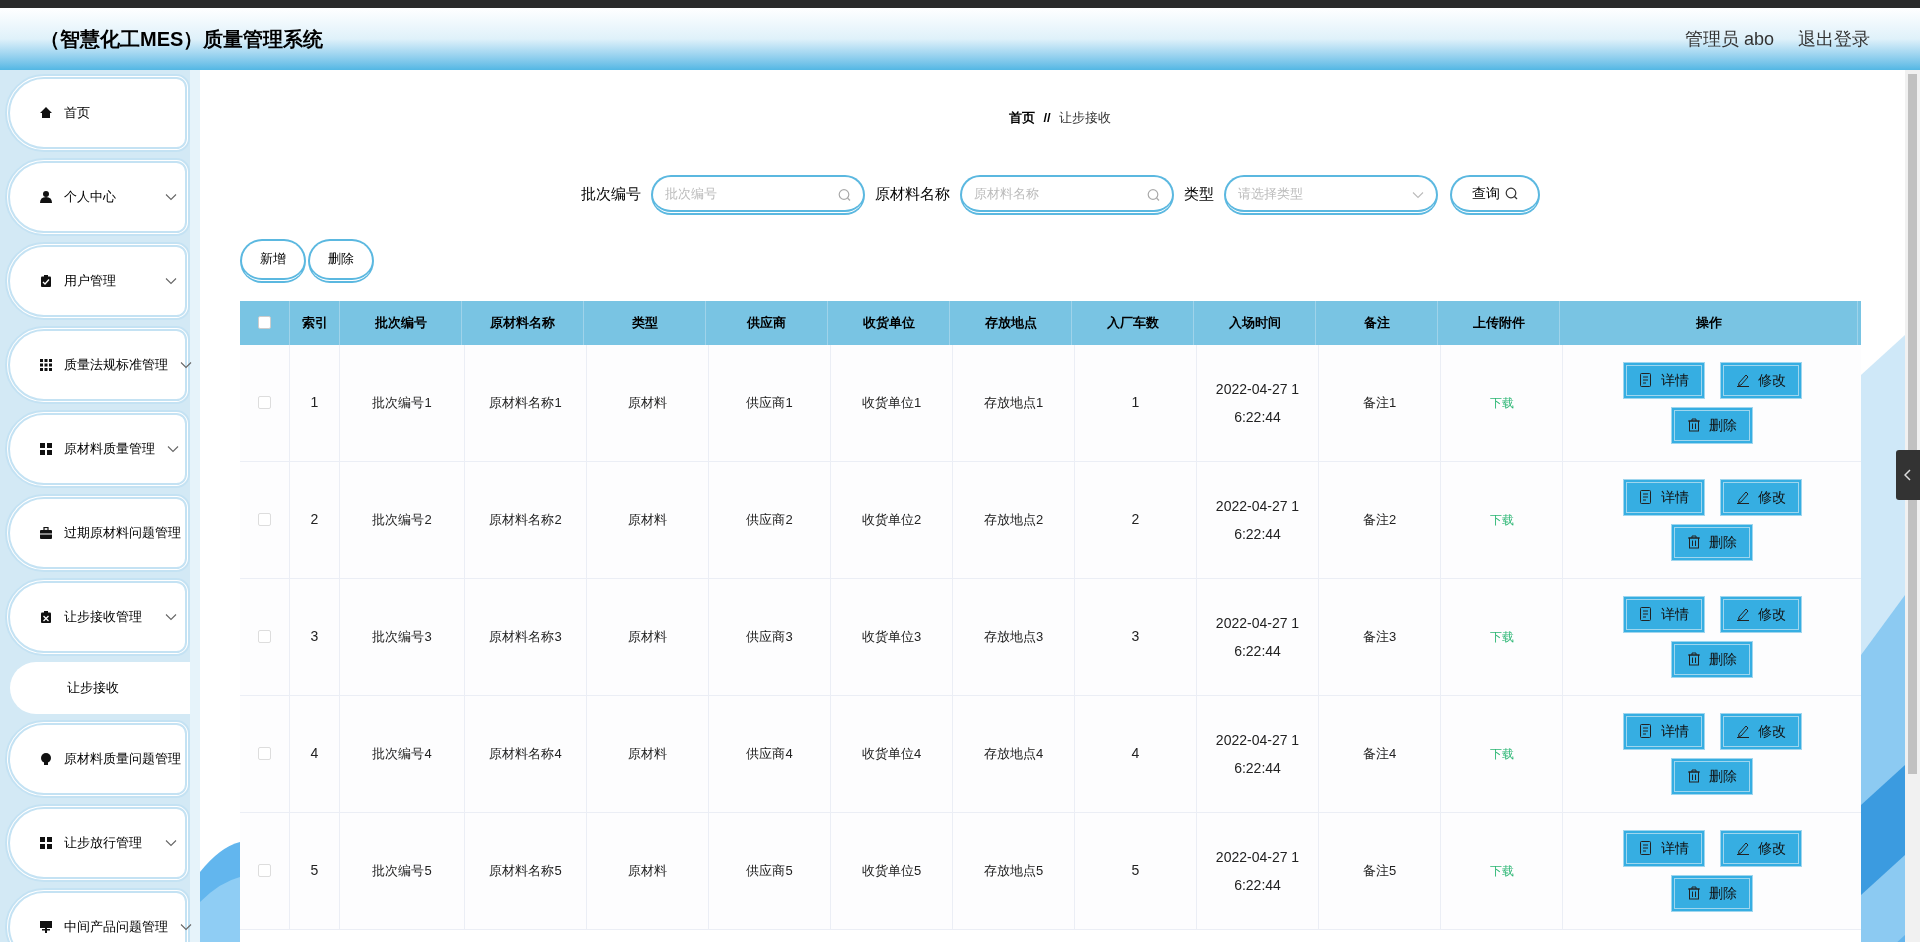 This screenshot has height=942, width=1920. Describe the element at coordinates (1255, 322) in the screenshot. I see `column-header: 入场时间` at that location.